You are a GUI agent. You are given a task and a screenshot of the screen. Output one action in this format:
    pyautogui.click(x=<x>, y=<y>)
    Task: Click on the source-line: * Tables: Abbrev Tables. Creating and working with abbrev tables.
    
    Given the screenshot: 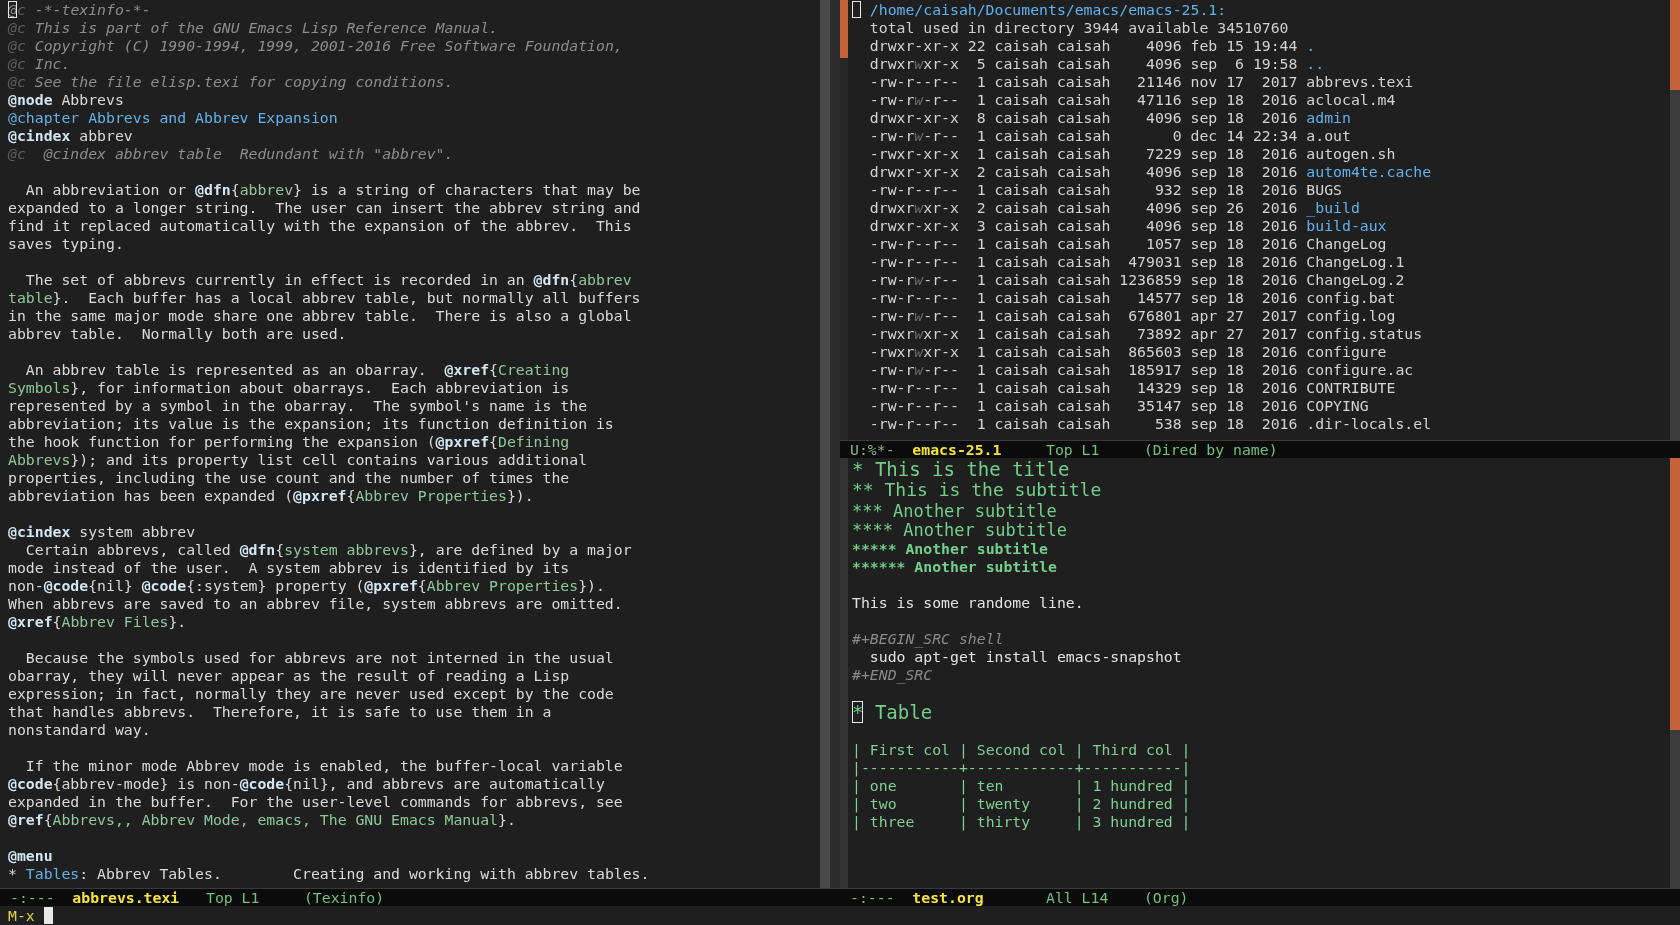 What is the action you would take?
    pyautogui.click(x=329, y=874)
    